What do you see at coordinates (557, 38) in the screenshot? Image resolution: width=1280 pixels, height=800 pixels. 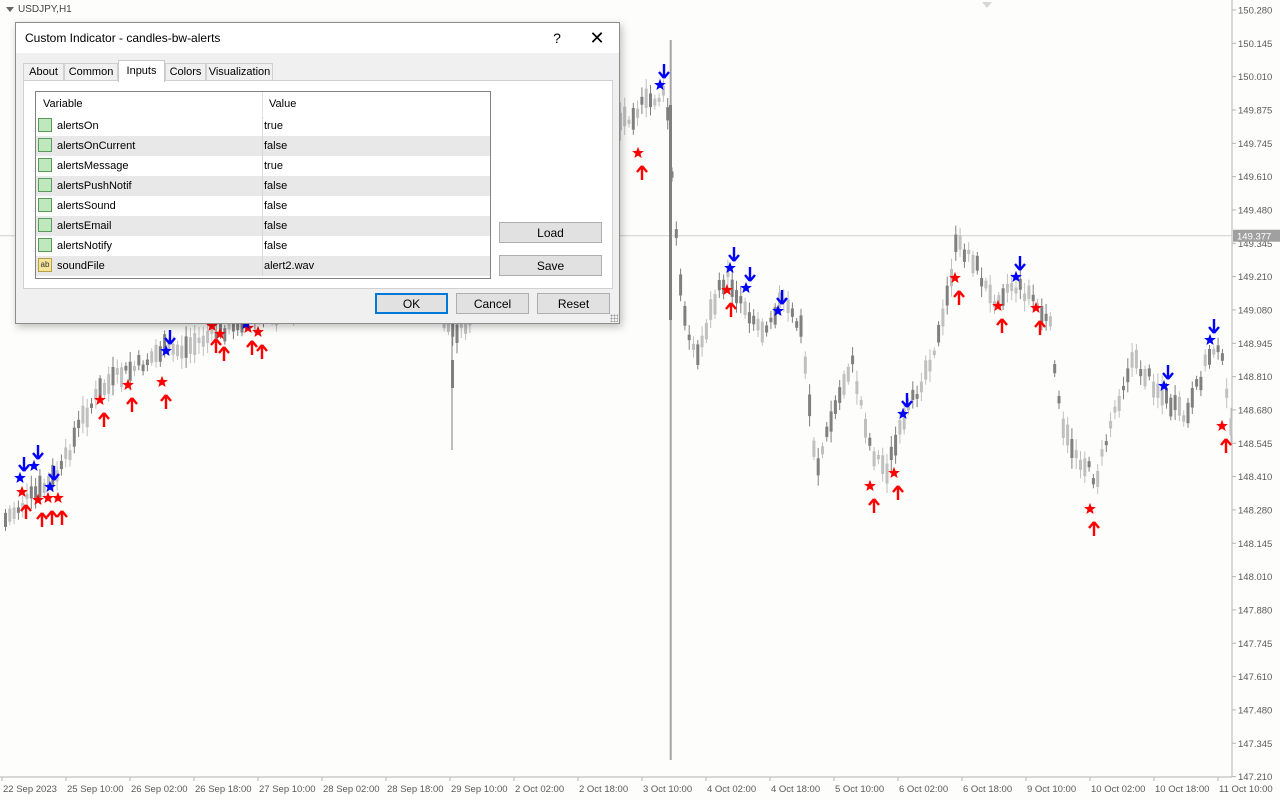 I see `help-button: ?` at bounding box center [557, 38].